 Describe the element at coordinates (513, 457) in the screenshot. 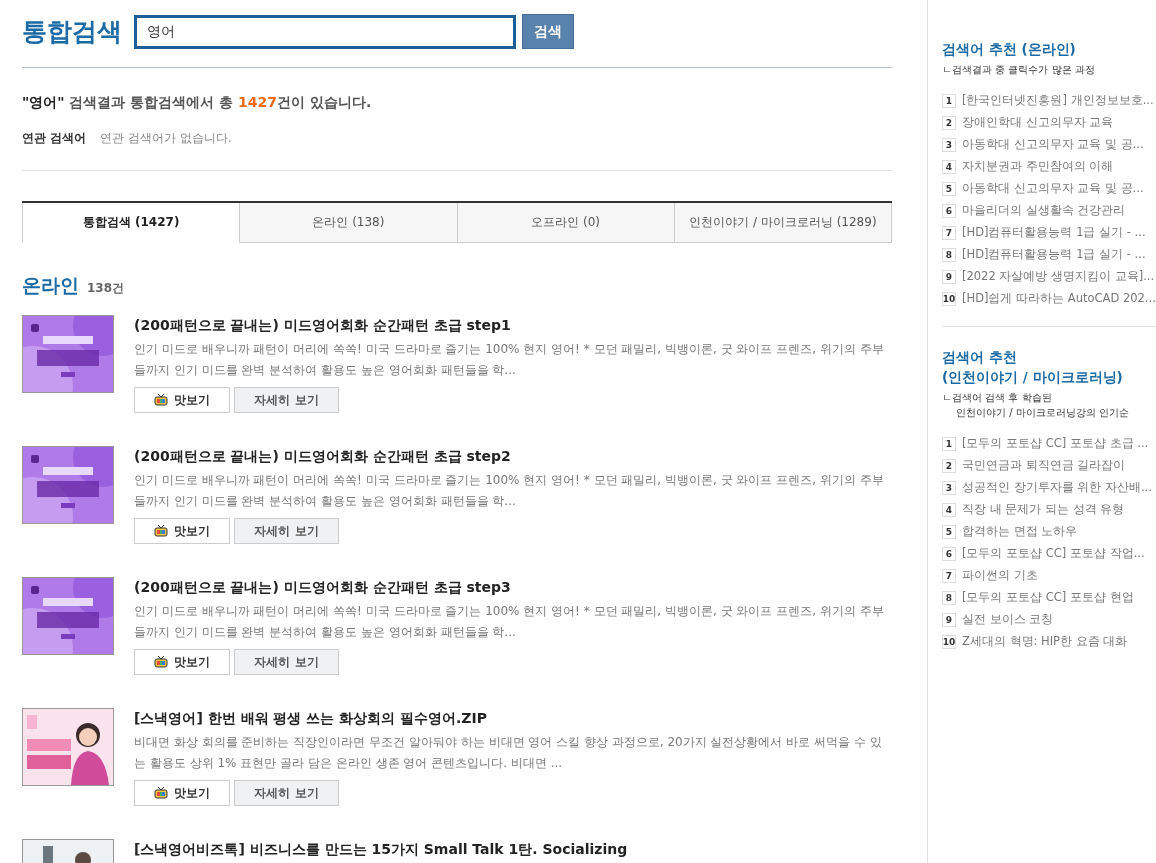

I see `result-title: (200패턴으로 끝내는) 미드영어회화 순간패턴 초급 step2` at that location.